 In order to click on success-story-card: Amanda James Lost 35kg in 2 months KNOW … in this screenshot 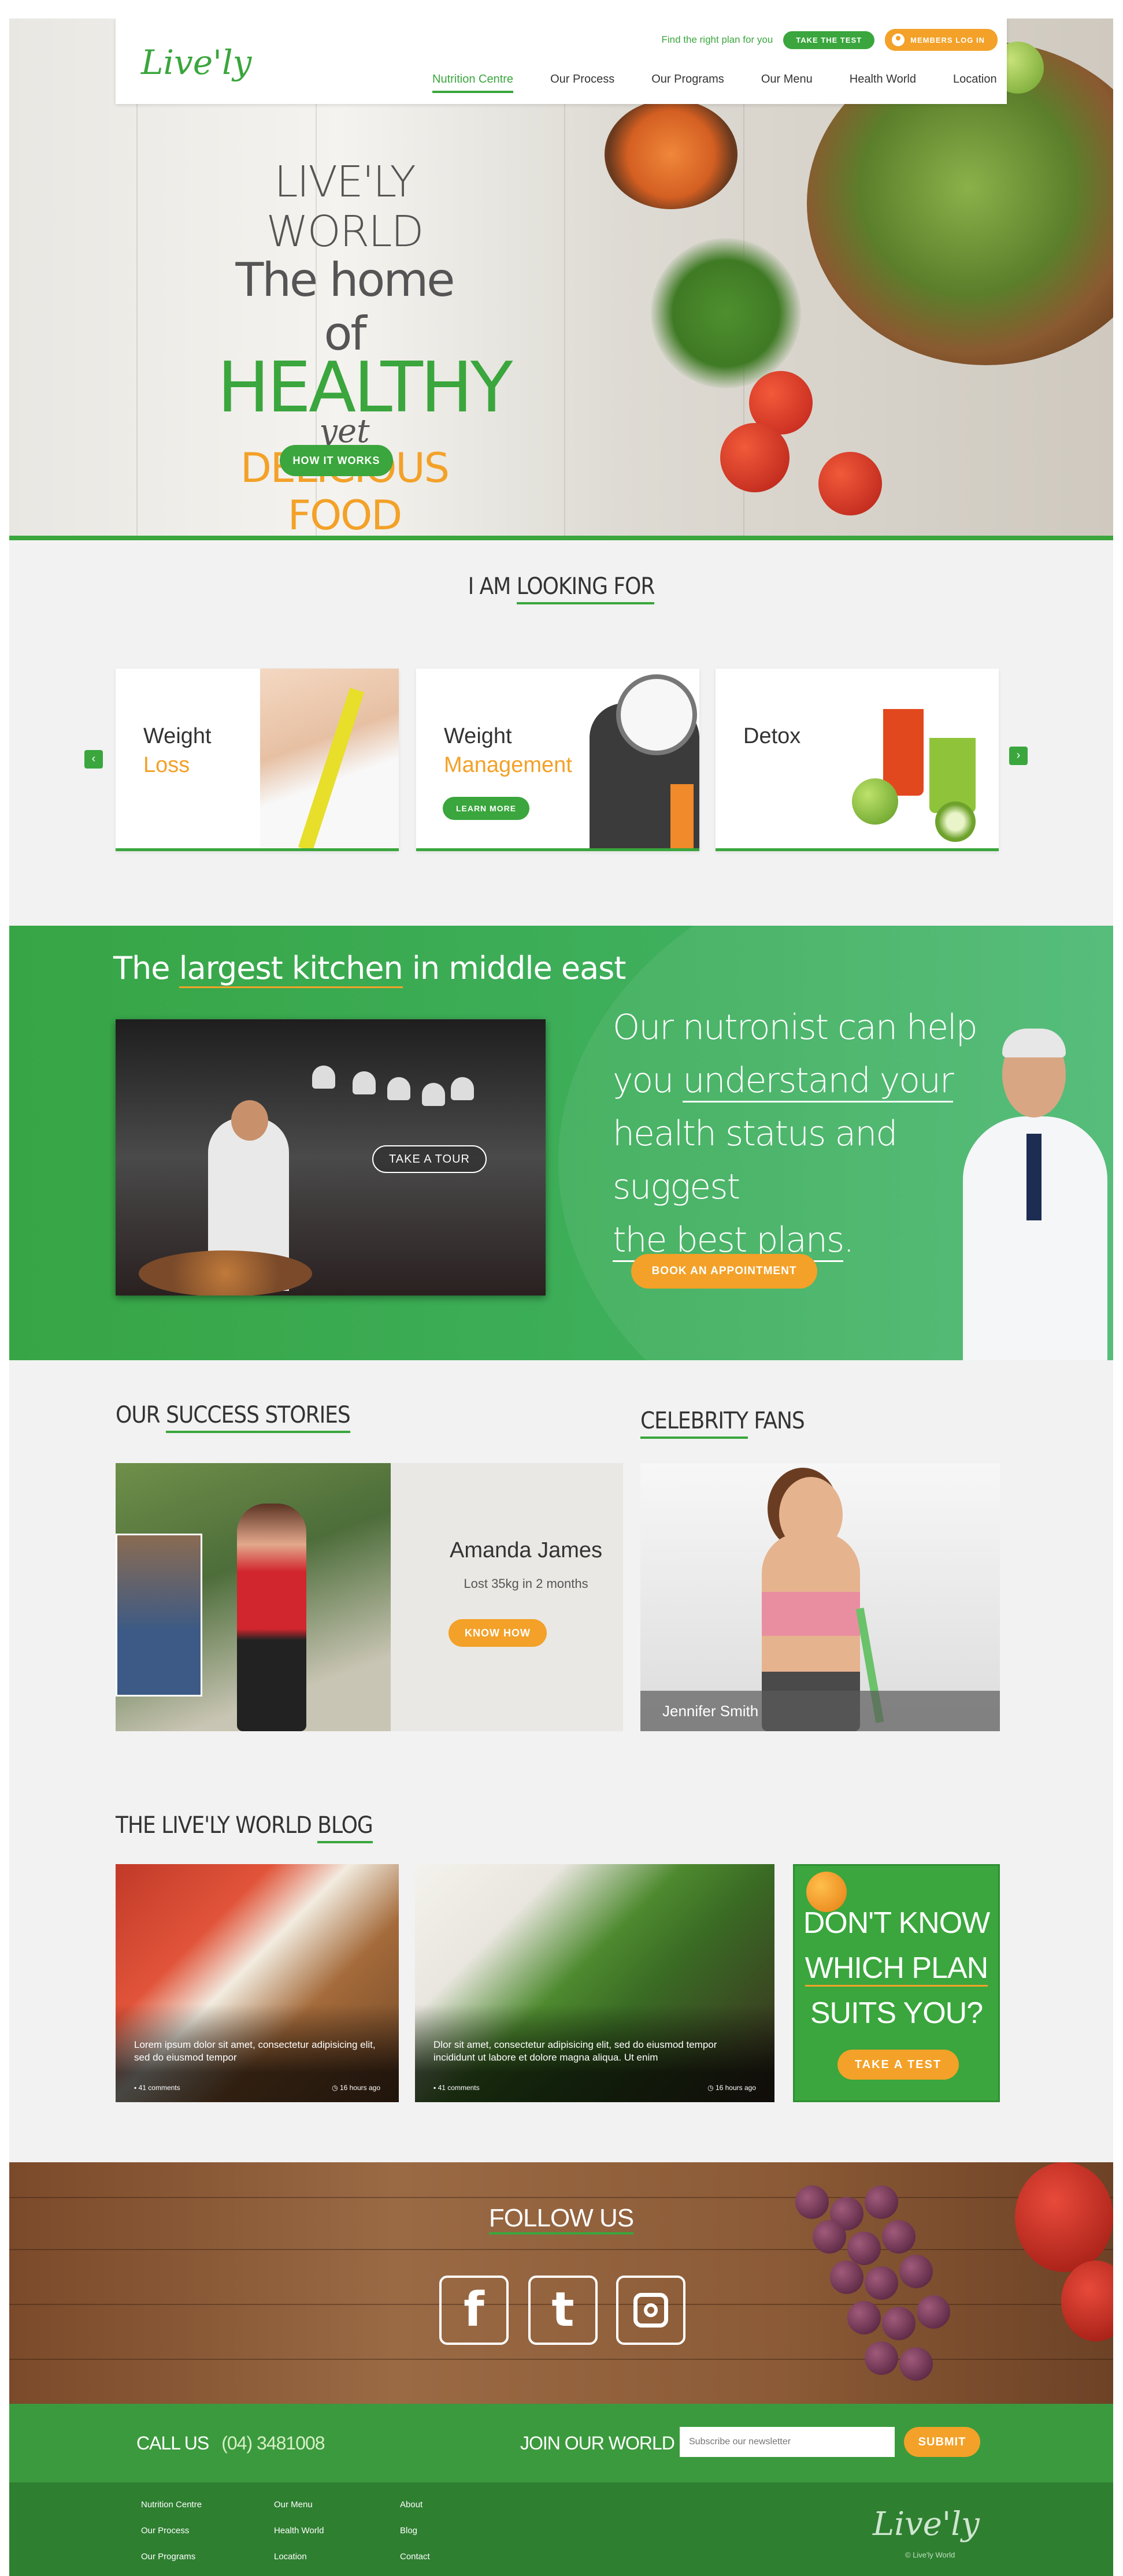, I will do `click(369, 1597)`.